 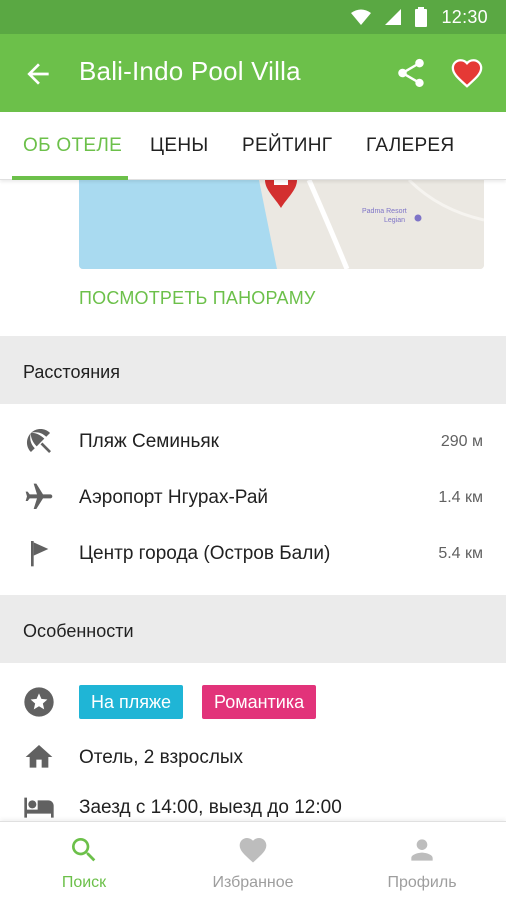 What do you see at coordinates (464, 16) in the screenshot?
I see `status-time: 12:30` at bounding box center [464, 16].